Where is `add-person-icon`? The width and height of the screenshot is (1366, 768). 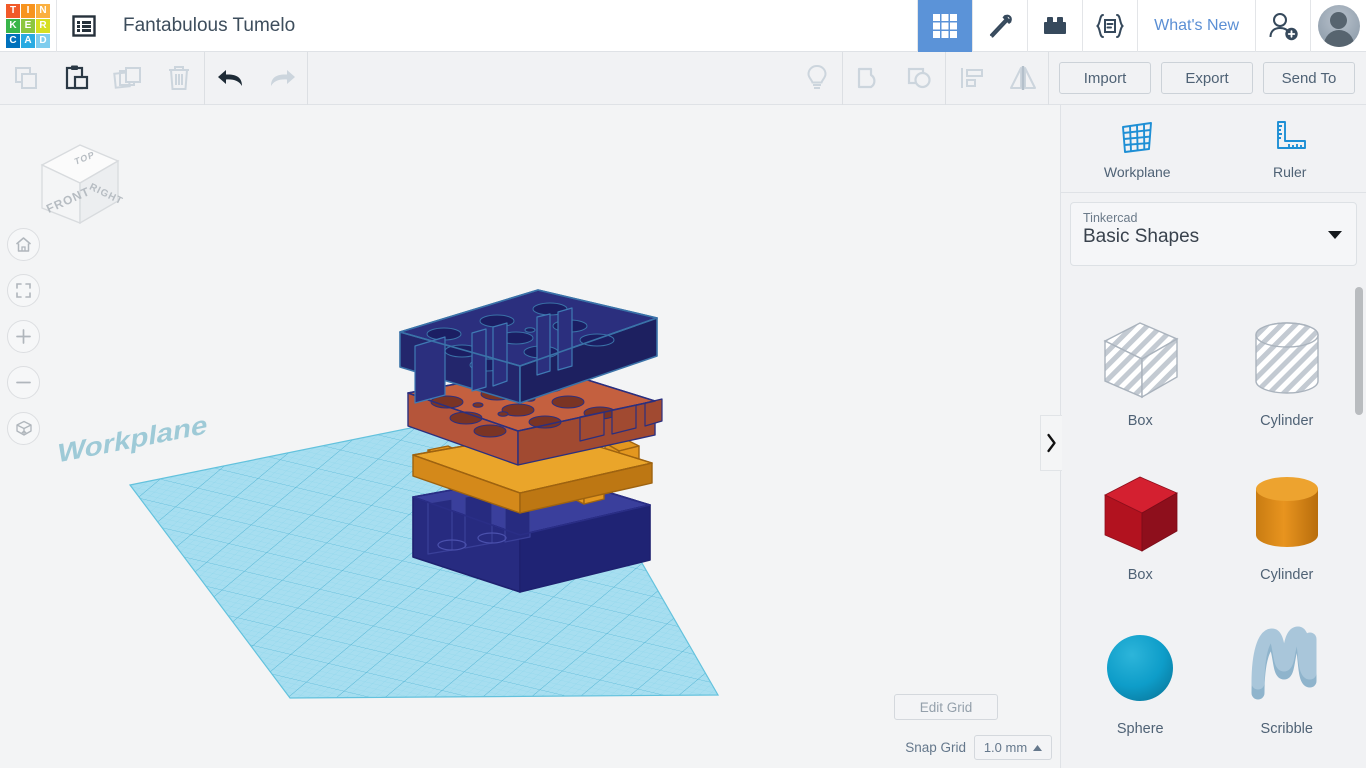
add-person-icon is located at coordinates (1283, 26).